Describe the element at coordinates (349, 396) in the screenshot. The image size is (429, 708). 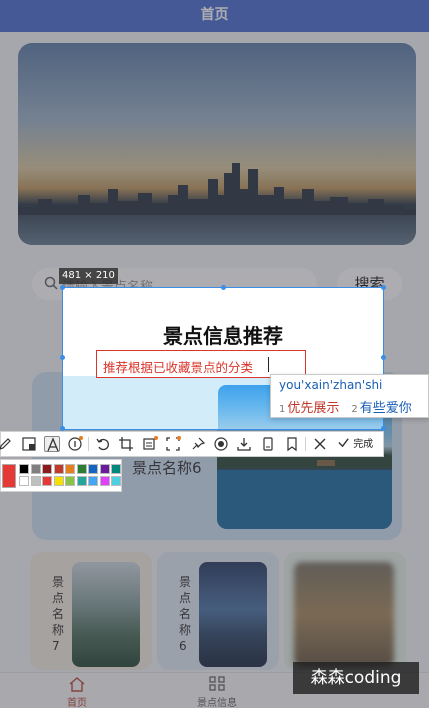
I see `ime-candidate-window: you'xain'zhan'shi 1 优先展示 2 有些爱你` at that location.